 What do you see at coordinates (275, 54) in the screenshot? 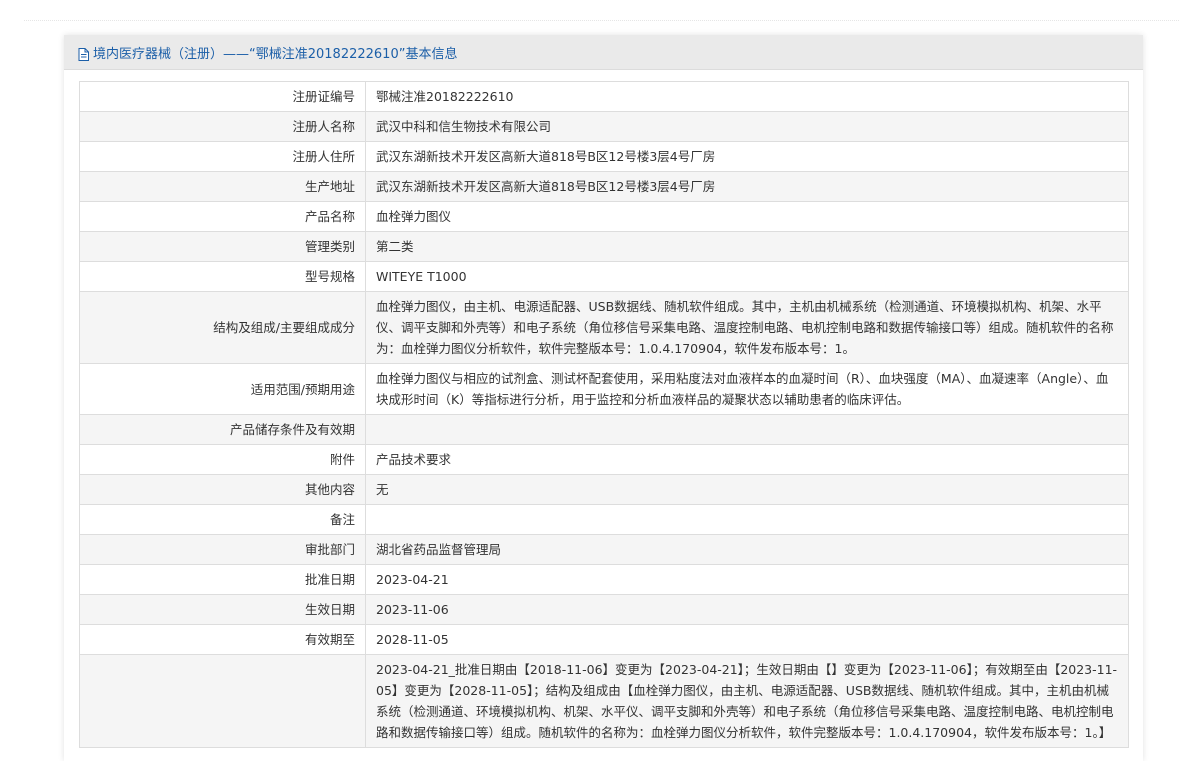
I see `page-title: 境内医疗器械（注册）——“鄂械注准20182222610”基本信息` at bounding box center [275, 54].